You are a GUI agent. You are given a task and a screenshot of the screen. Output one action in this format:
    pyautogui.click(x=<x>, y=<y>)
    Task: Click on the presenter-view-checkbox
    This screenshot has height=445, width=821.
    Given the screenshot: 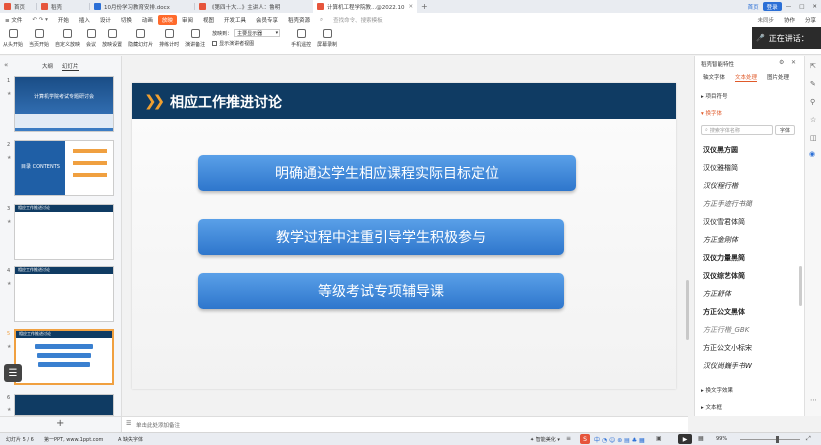 What is the action you would take?
    pyautogui.click(x=215, y=43)
    